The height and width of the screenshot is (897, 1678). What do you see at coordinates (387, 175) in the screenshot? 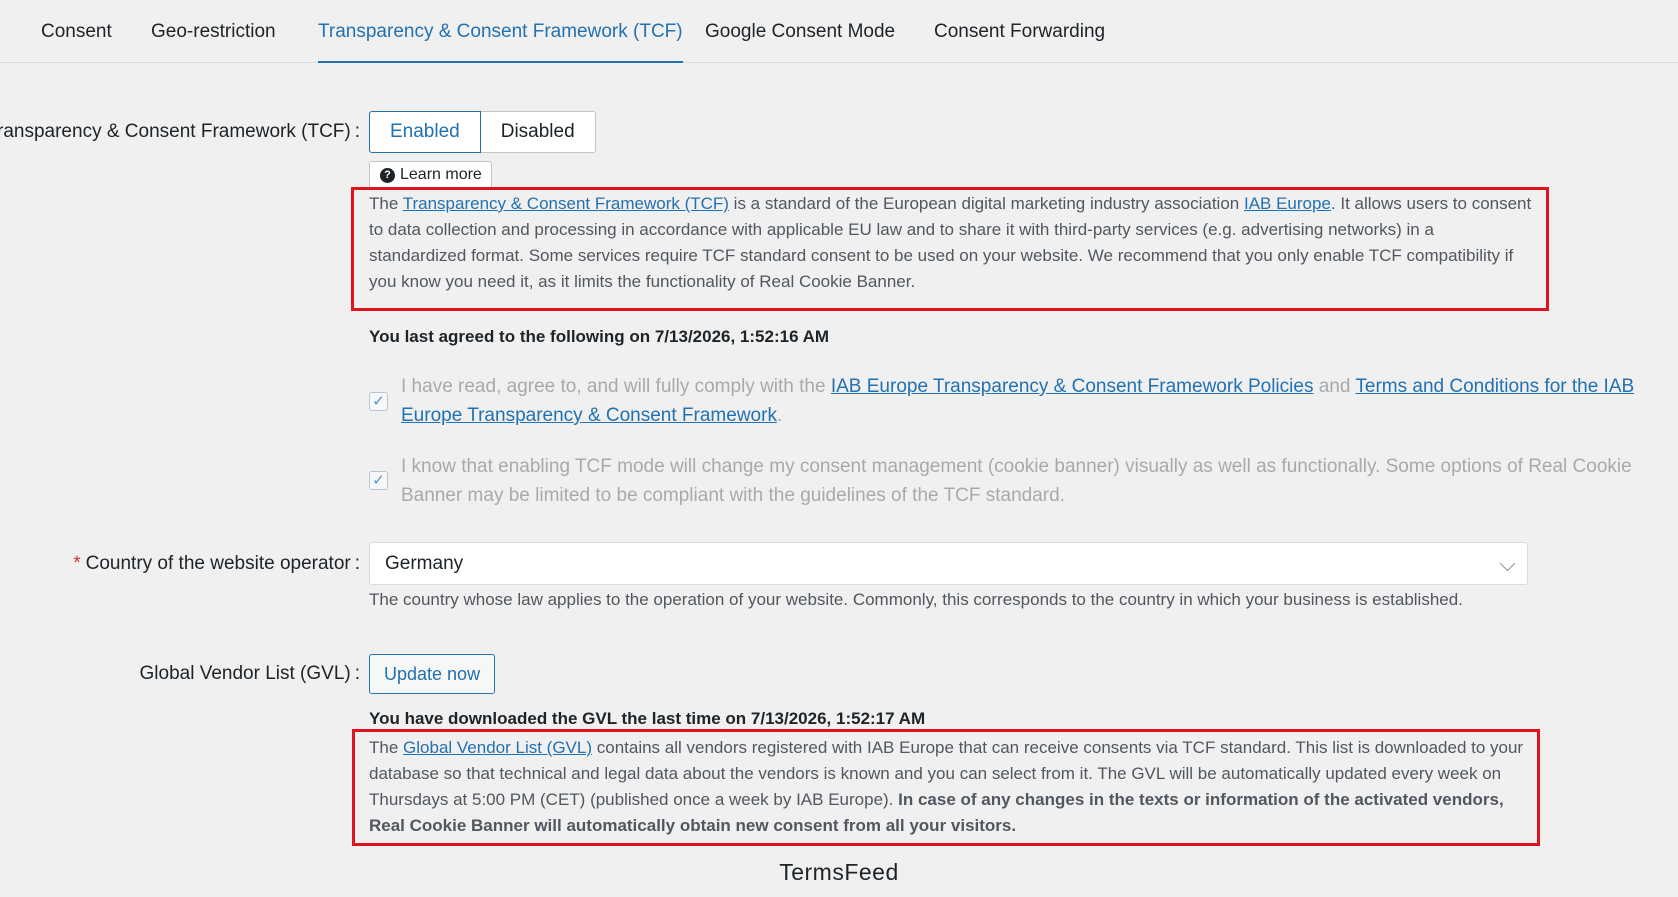
I see `question-icon: ?` at bounding box center [387, 175].